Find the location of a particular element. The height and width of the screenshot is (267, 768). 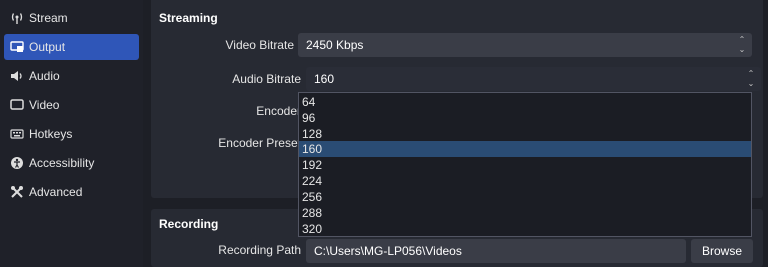

monitor-icon is located at coordinates (17, 105).